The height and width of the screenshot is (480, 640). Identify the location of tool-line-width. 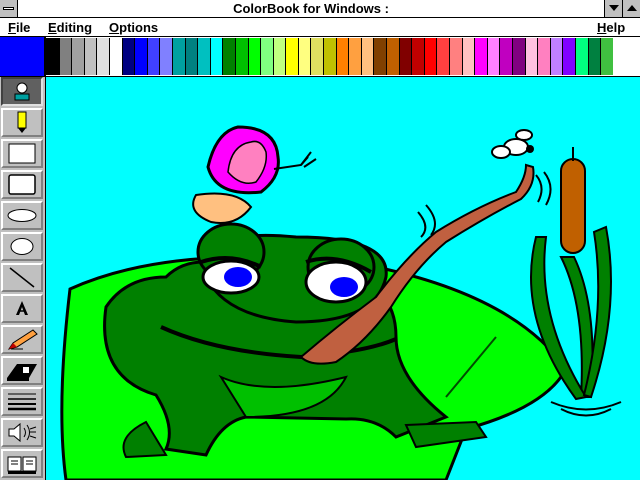
(22, 401).